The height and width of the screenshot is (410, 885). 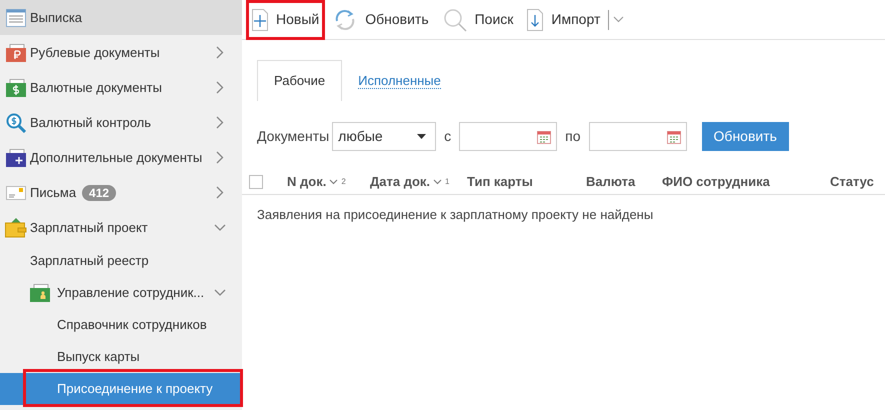 What do you see at coordinates (478, 20) in the screenshot?
I see `toolbar-button: Поиск` at bounding box center [478, 20].